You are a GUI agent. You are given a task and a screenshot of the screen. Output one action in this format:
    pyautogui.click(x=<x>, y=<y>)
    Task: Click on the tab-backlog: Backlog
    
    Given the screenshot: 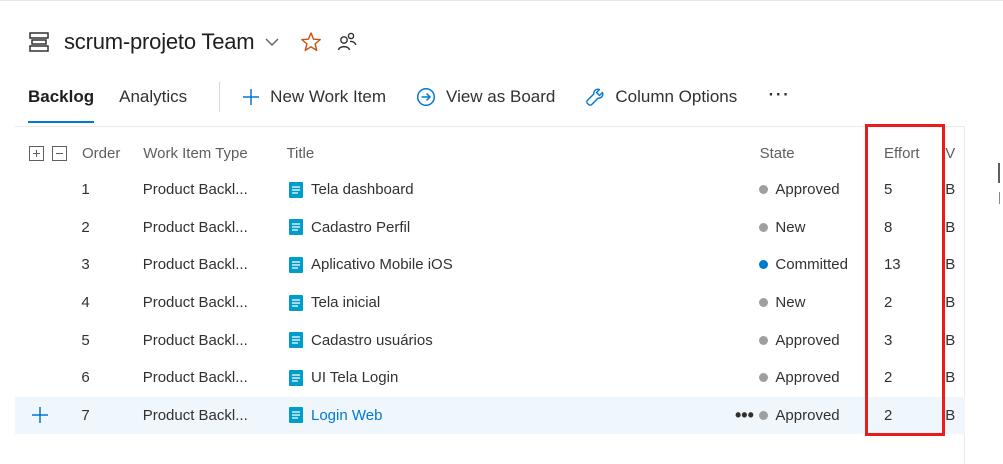 What is the action you would take?
    pyautogui.click(x=61, y=101)
    